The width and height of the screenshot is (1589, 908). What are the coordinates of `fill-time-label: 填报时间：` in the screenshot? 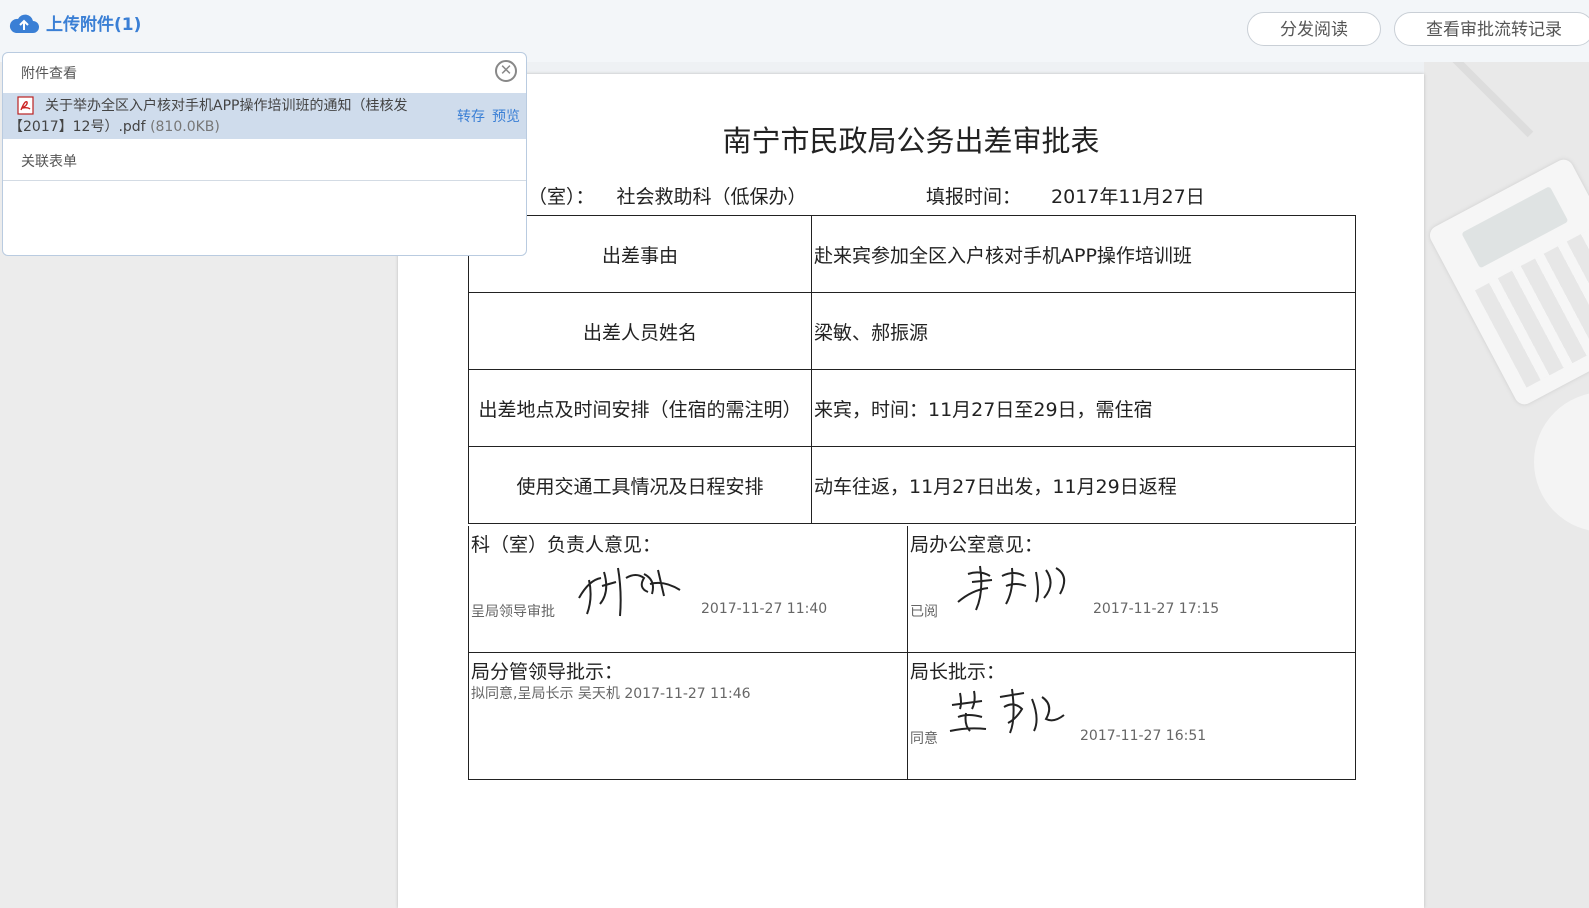 It's located at (974, 197).